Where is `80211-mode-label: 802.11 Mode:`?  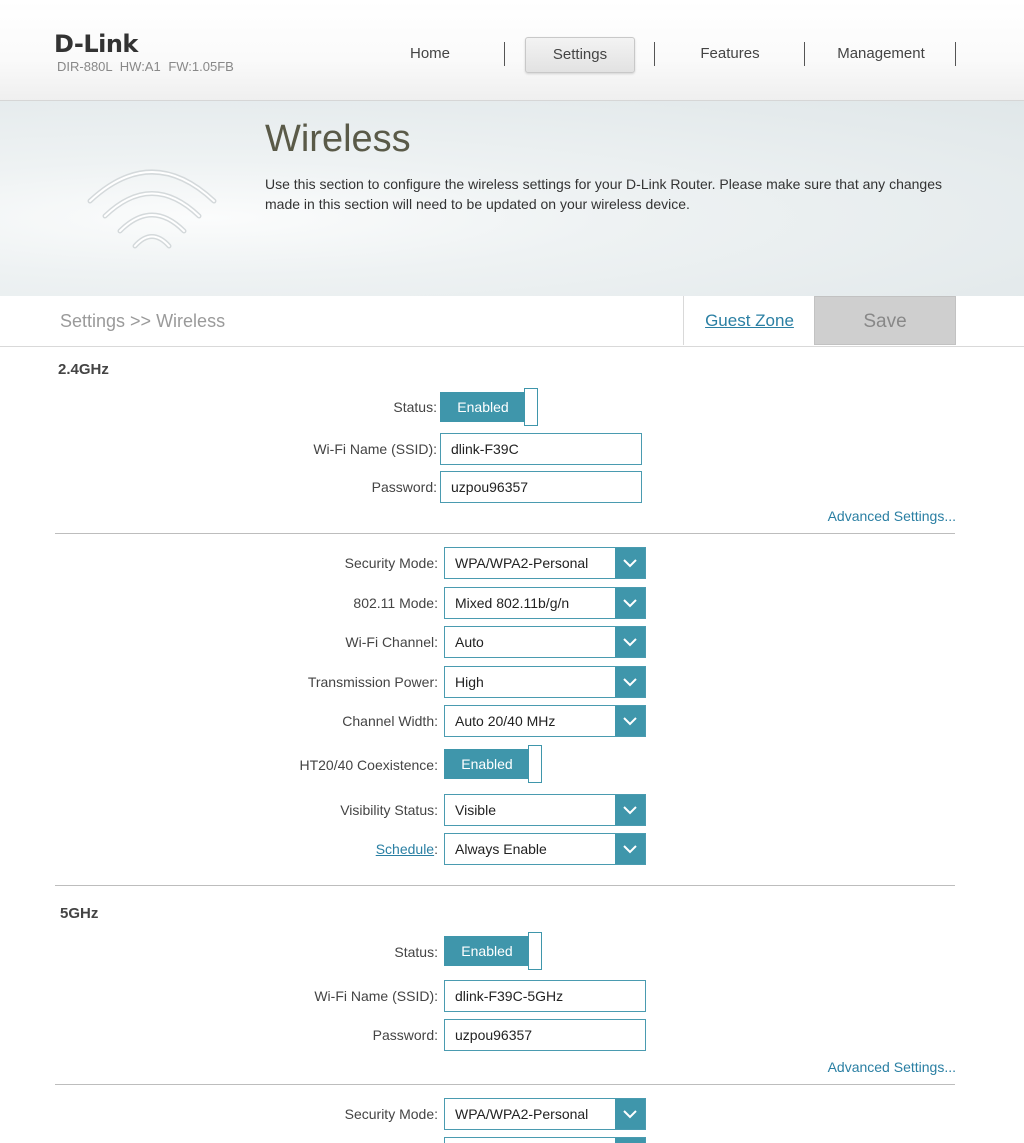
80211-mode-label: 802.11 Mode: is located at coordinates (395, 603).